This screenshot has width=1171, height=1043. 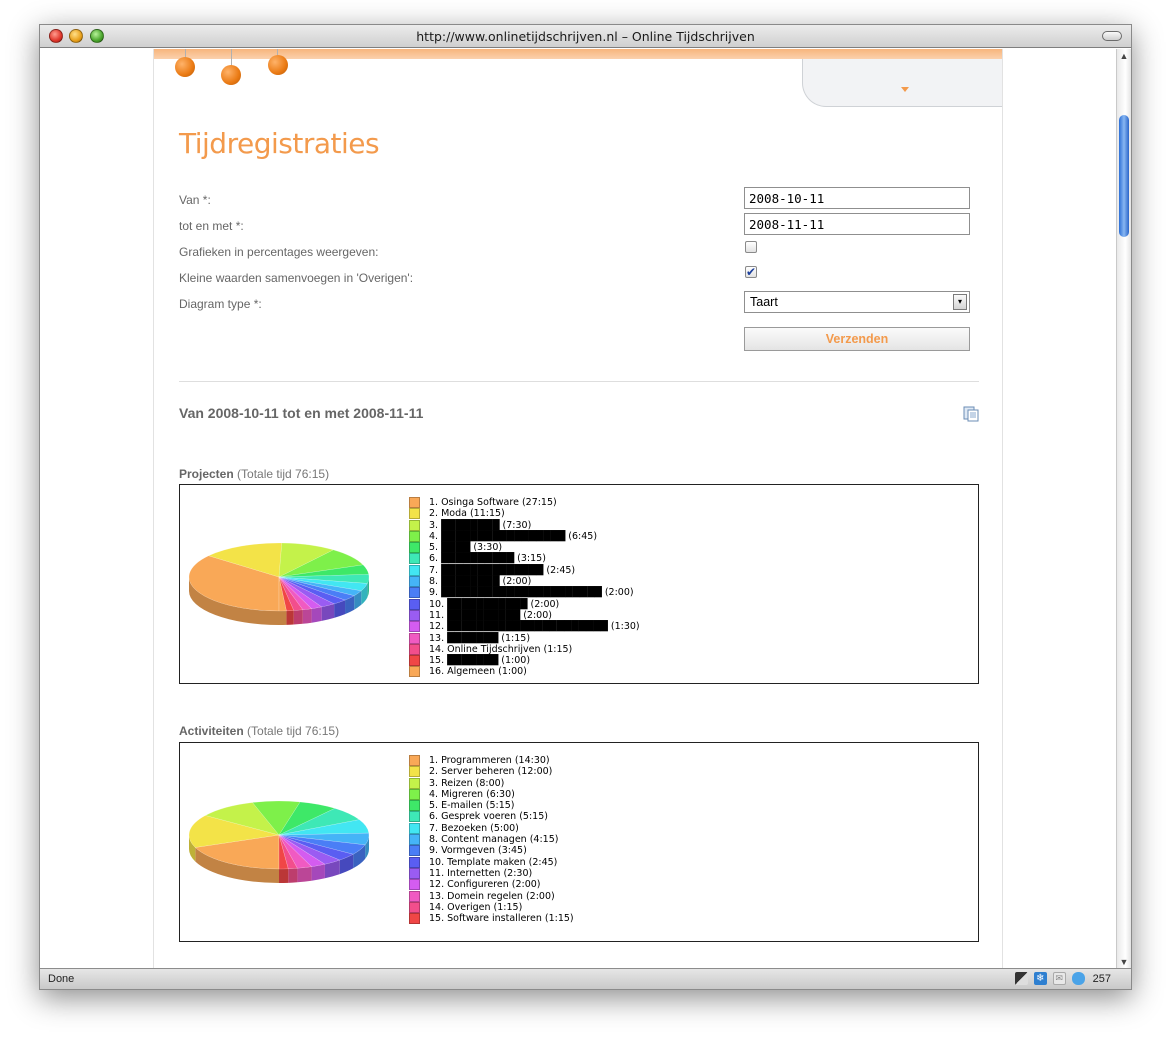 I want to click on legend-label: 8. ████████ (2:00), so click(x=480, y=582).